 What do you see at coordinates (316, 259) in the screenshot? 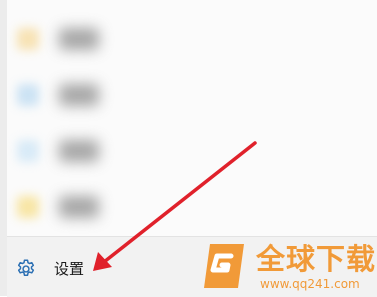
I see `watermark-title: 全球下载` at bounding box center [316, 259].